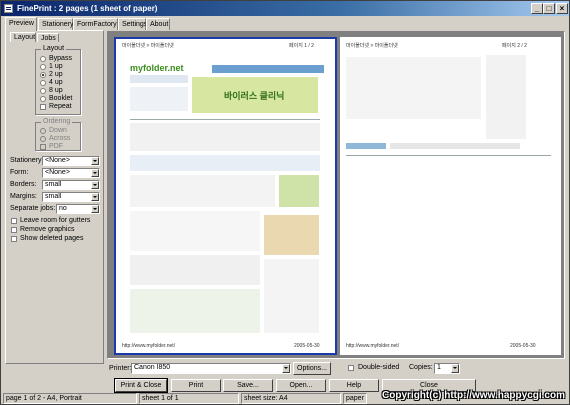 This screenshot has height=405, width=570. What do you see at coordinates (225, 137) in the screenshot?
I see `menu-links-block` at bounding box center [225, 137].